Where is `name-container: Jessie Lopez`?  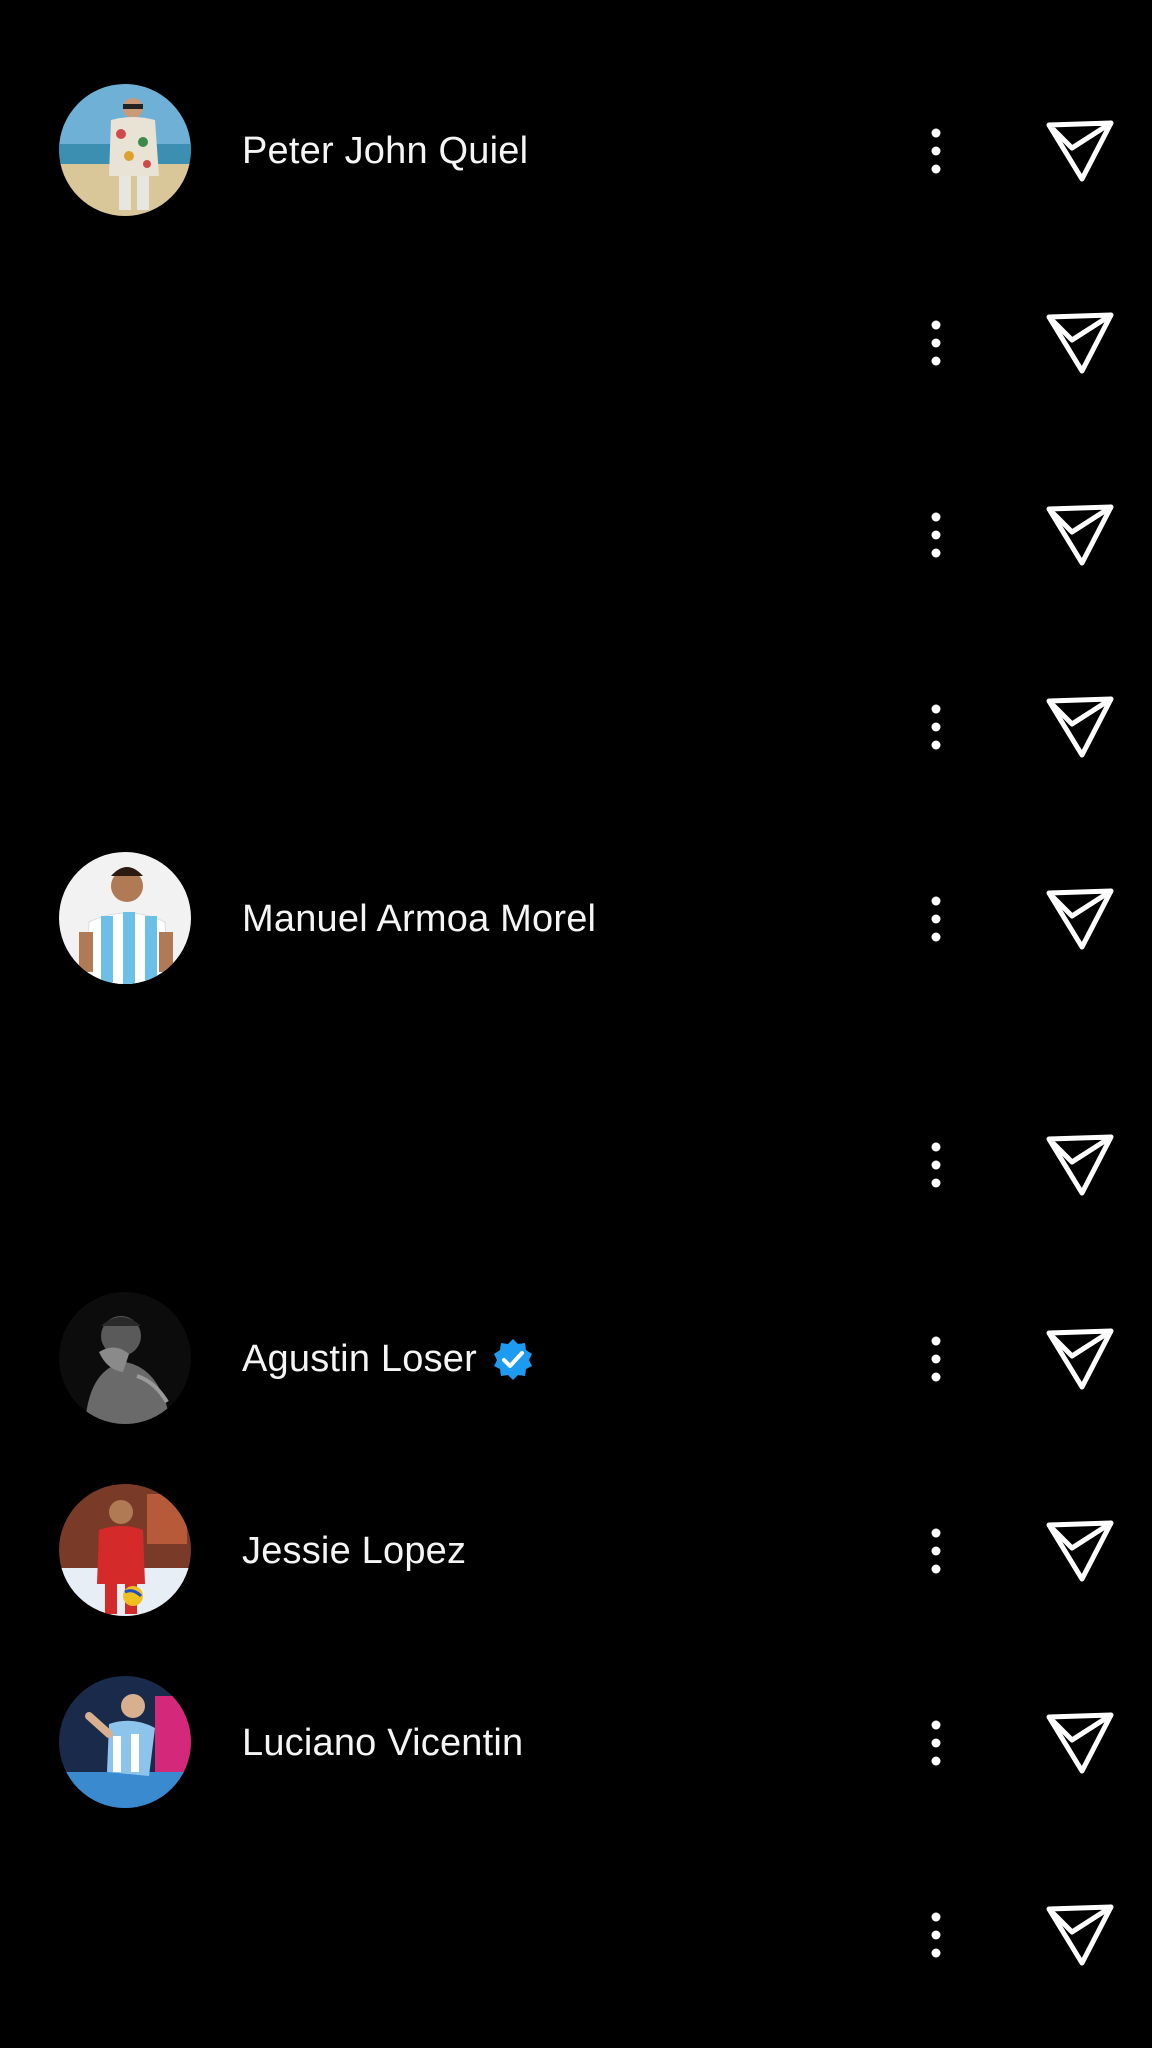
name-container: Jessie Lopez is located at coordinates (354, 1551).